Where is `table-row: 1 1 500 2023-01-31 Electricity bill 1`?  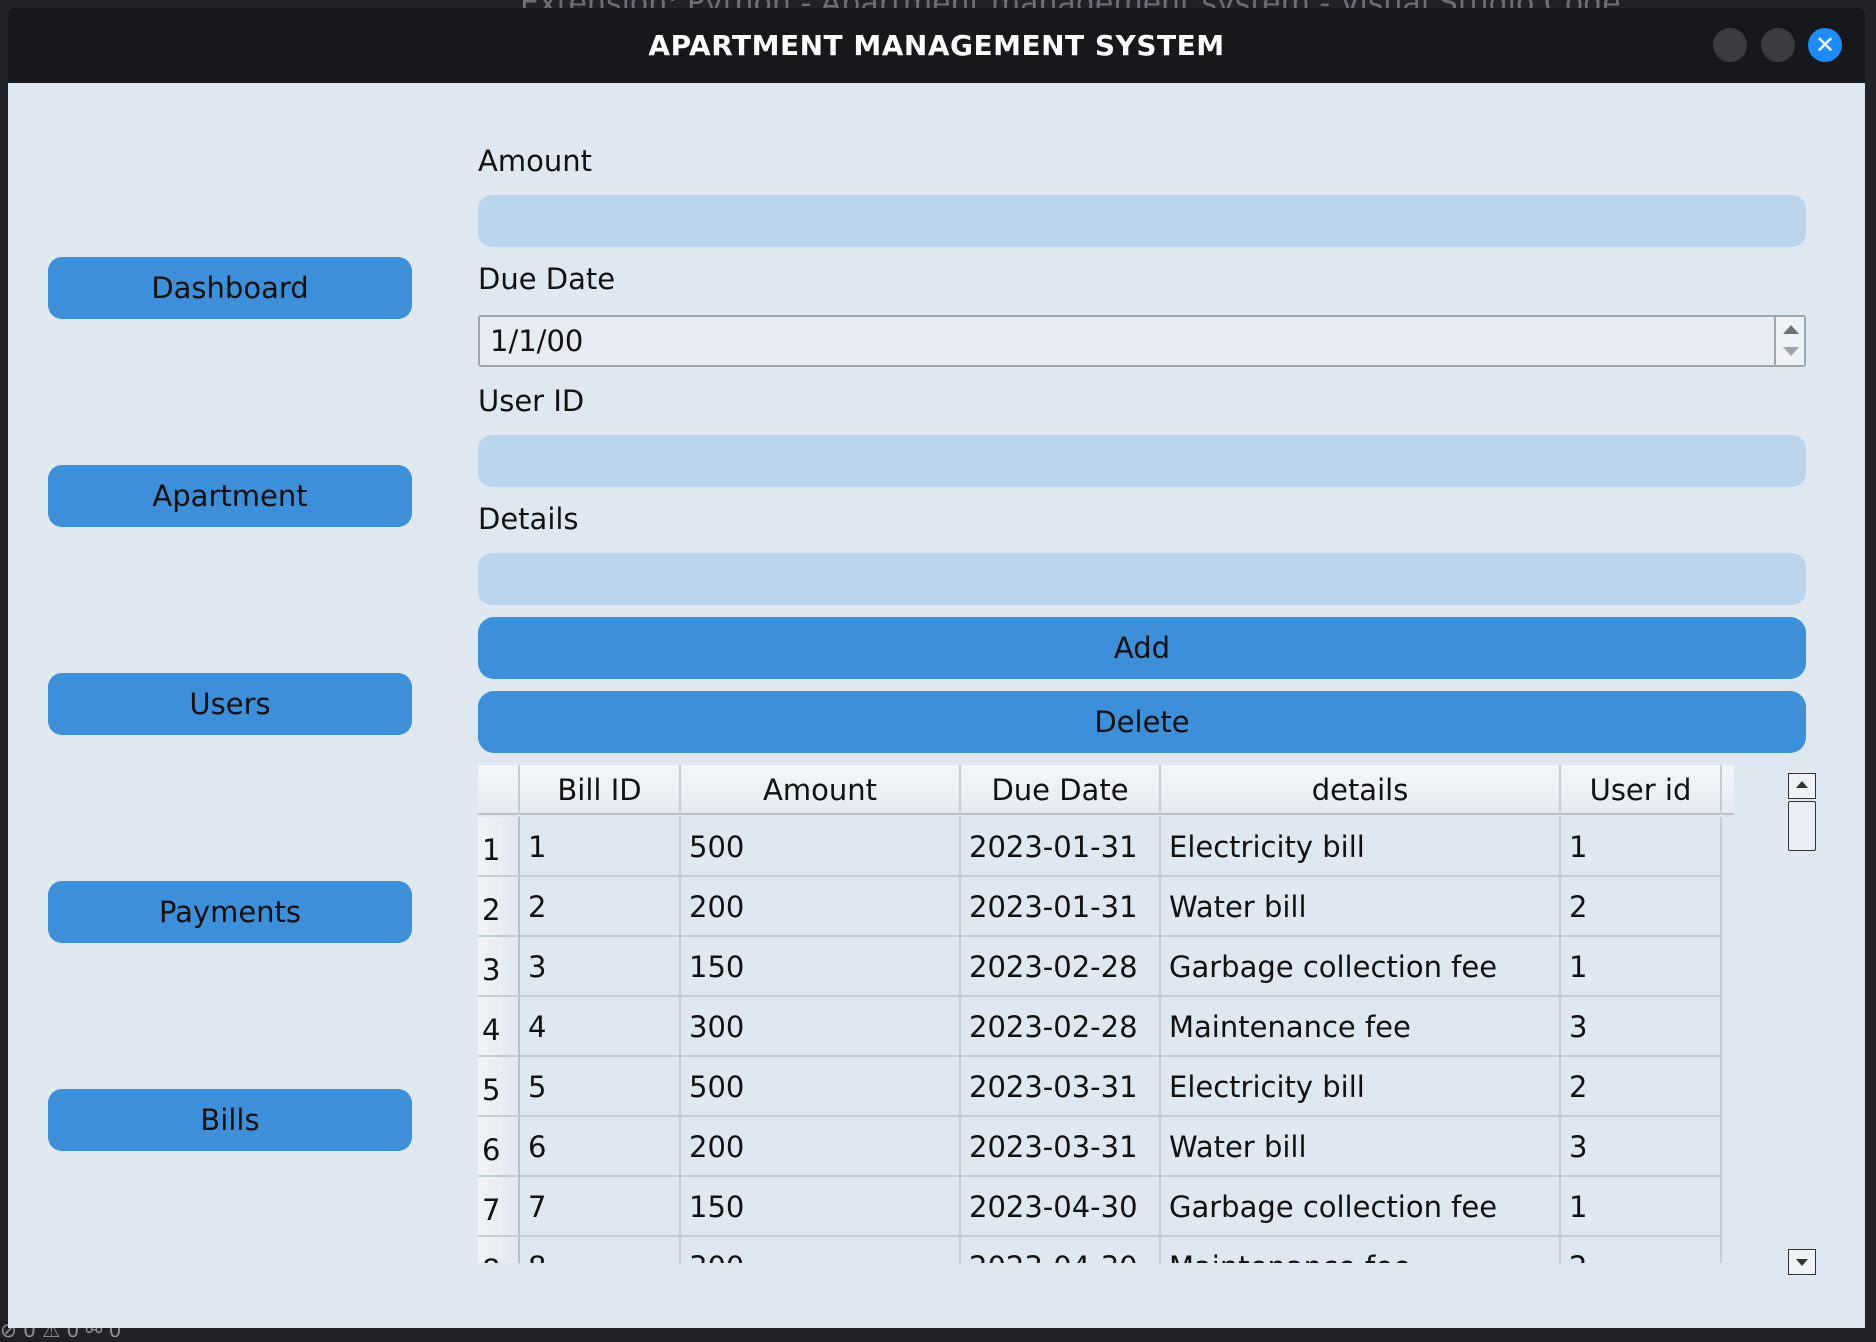
table-row: 1 1 500 2023-01-31 Electricity bill 1 is located at coordinates (1106, 847).